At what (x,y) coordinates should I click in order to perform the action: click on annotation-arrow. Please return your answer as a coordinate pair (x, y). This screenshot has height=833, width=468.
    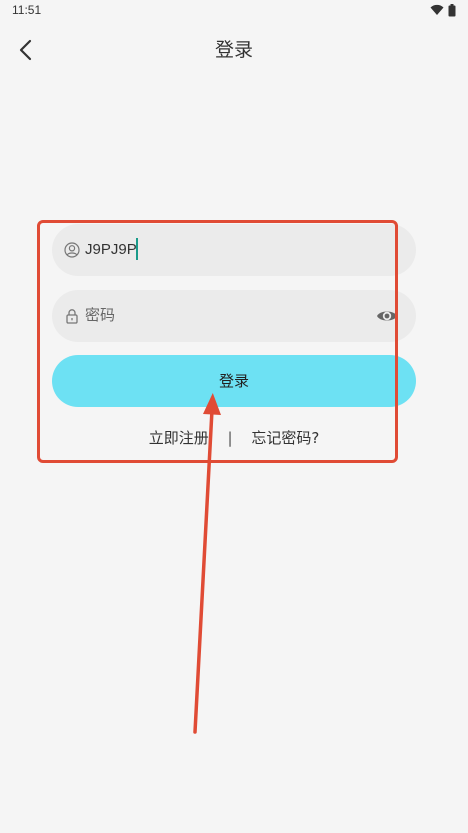
    Looking at the image, I should click on (207, 563).